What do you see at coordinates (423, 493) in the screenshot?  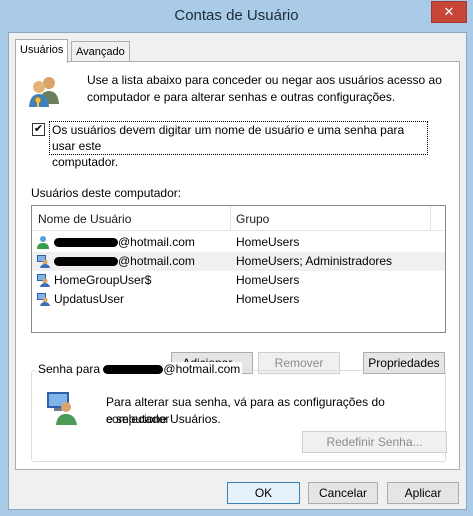 I see `apply-button: Aplicar` at bounding box center [423, 493].